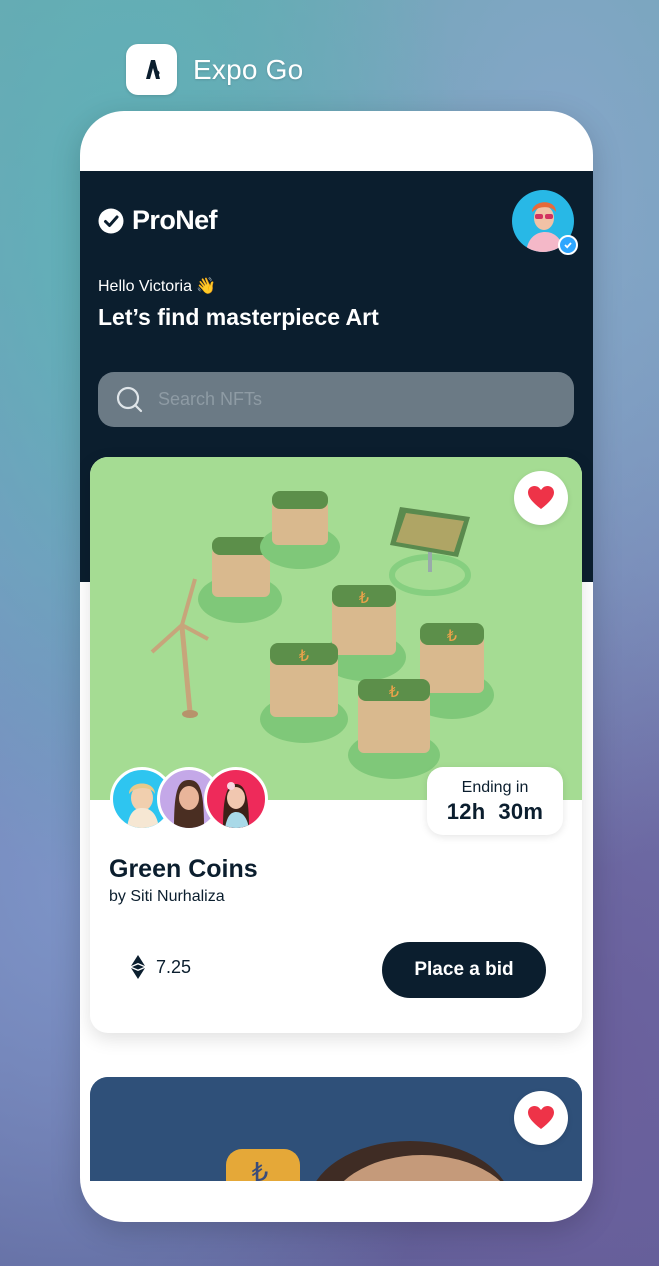  I want to click on ending-timer: Ending in 12h 30m, so click(495, 801).